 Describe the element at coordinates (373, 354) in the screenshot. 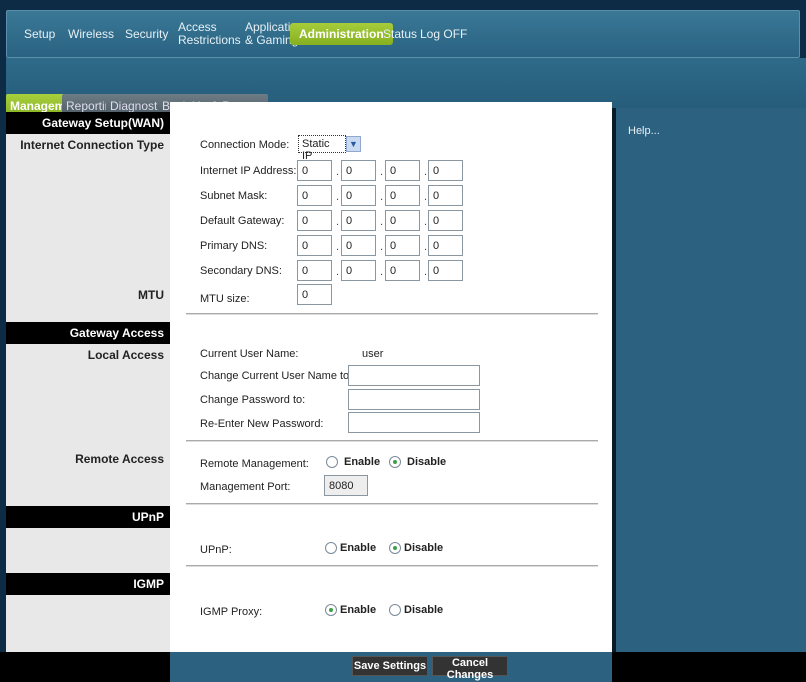

I see `current-user-value: user` at that location.